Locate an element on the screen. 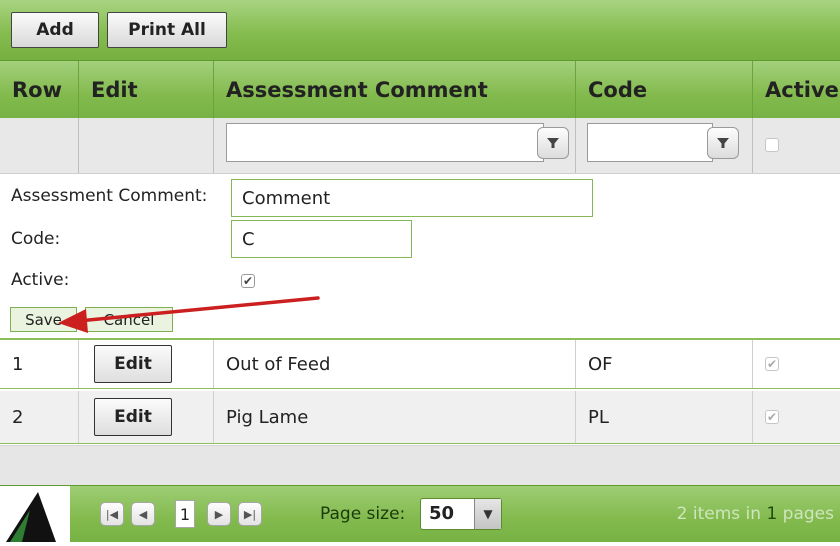  row-number: 1 is located at coordinates (18, 364).